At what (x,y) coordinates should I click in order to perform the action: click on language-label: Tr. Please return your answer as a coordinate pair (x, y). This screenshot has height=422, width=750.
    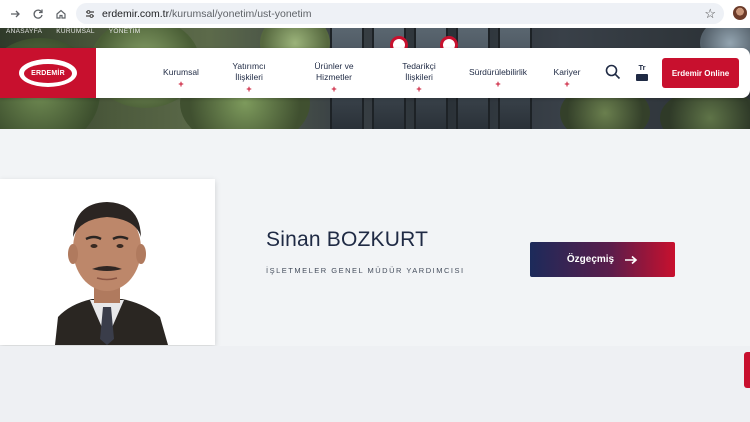
    Looking at the image, I should click on (642, 67).